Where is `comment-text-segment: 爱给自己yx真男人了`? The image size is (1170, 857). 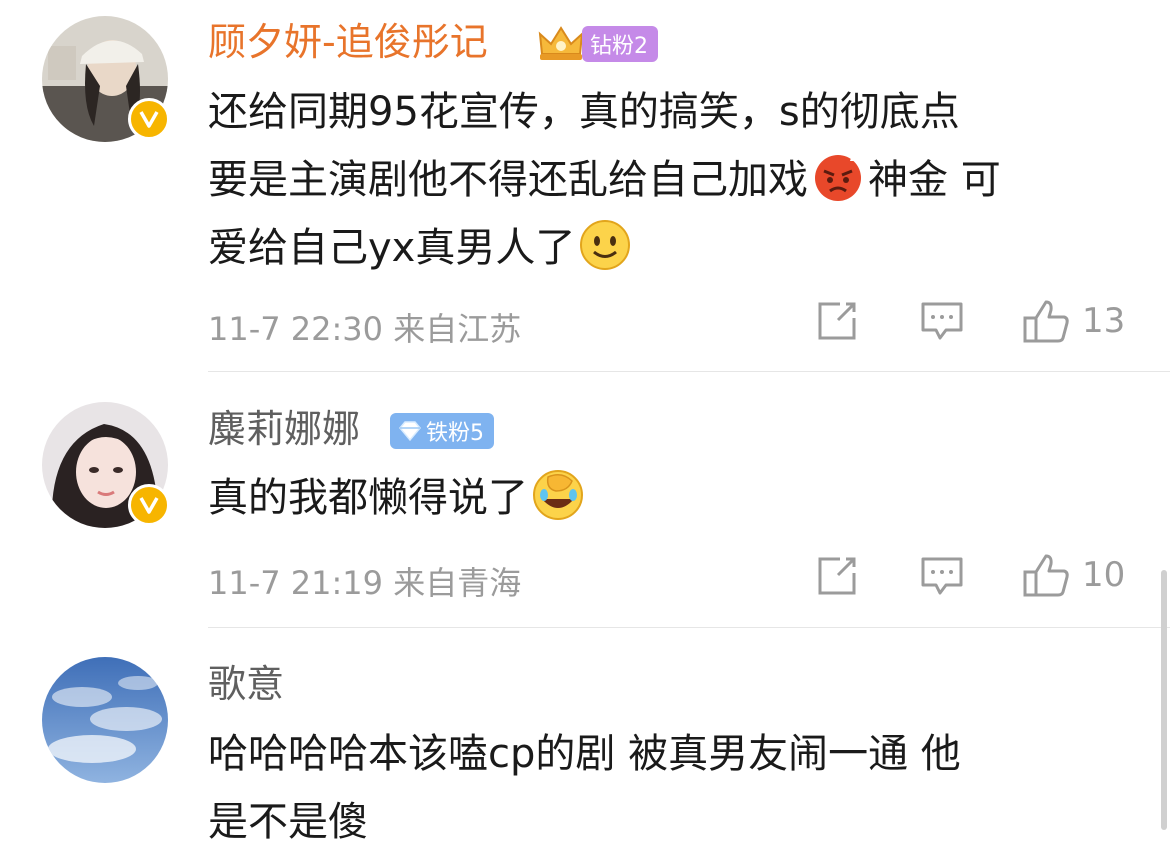
comment-text-segment: 爱给自己yx真男人了 is located at coordinates (392, 248).